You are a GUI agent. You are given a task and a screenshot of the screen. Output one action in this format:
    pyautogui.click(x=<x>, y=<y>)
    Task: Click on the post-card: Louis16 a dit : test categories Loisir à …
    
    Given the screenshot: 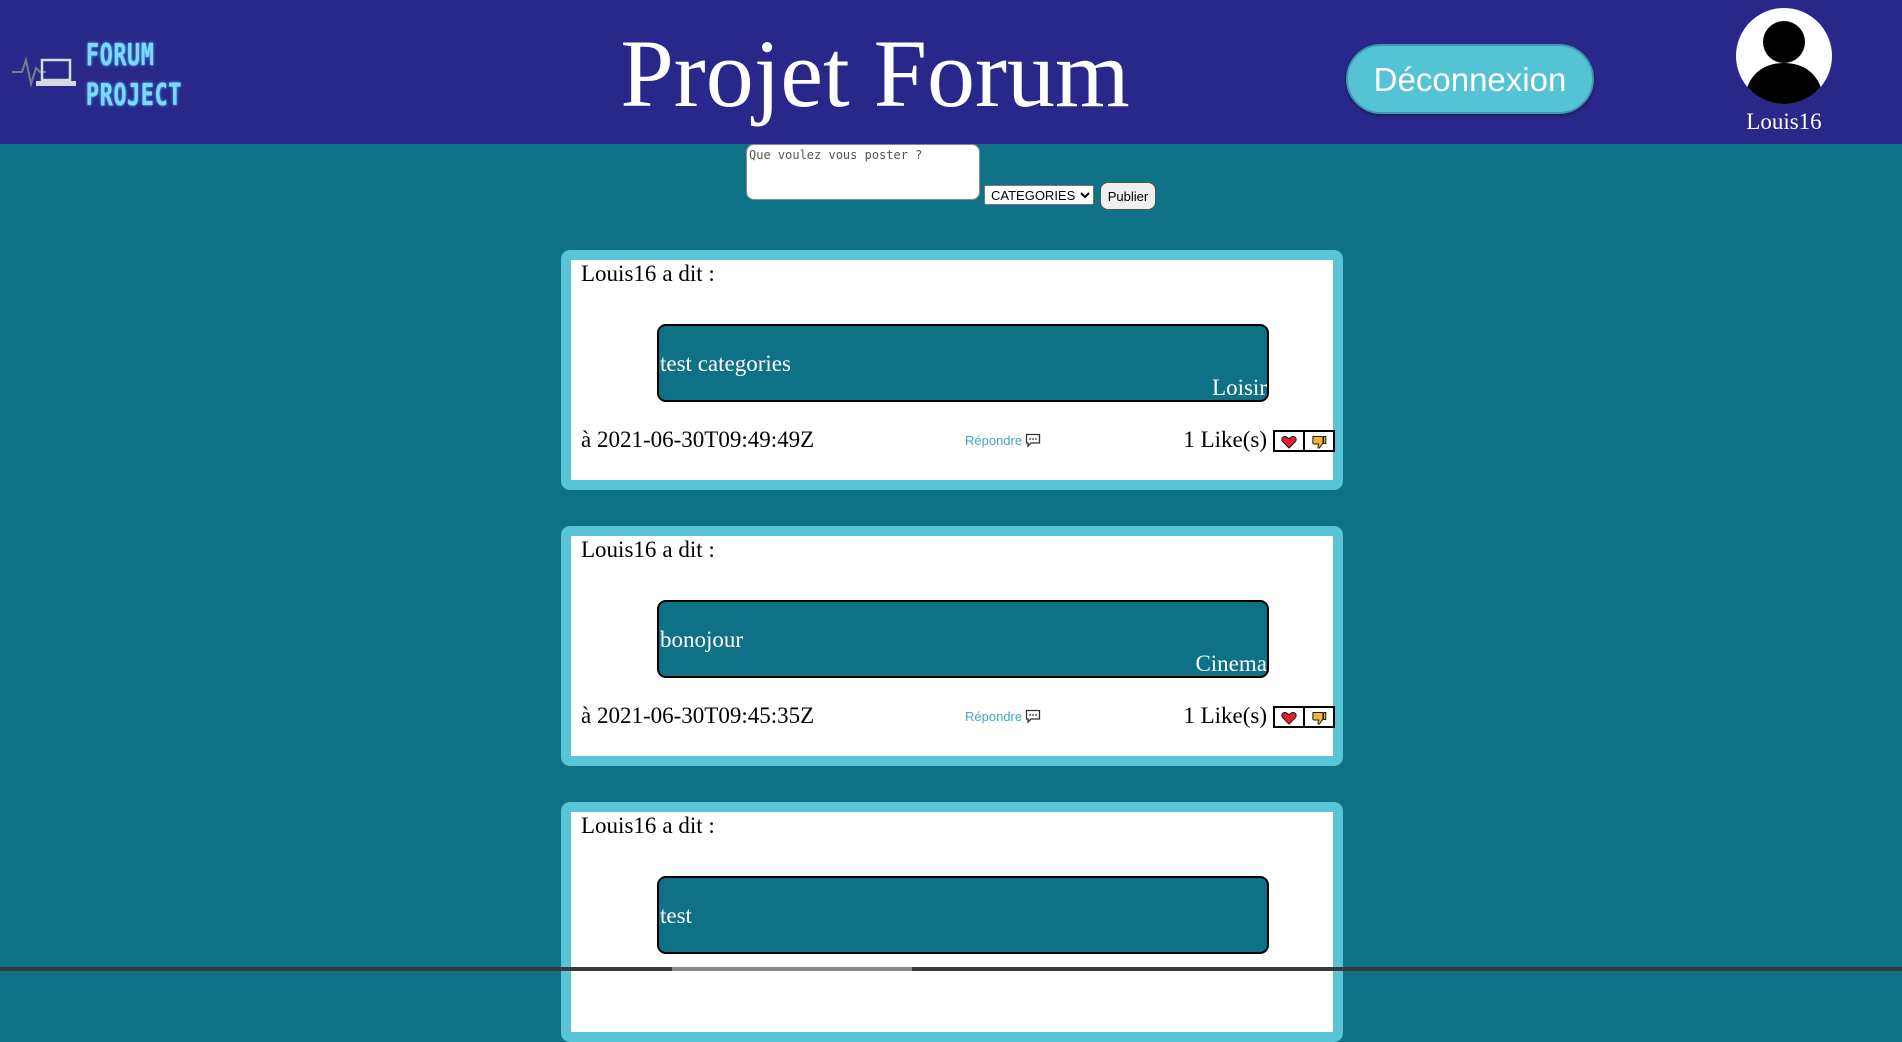 What is the action you would take?
    pyautogui.click(x=952, y=370)
    